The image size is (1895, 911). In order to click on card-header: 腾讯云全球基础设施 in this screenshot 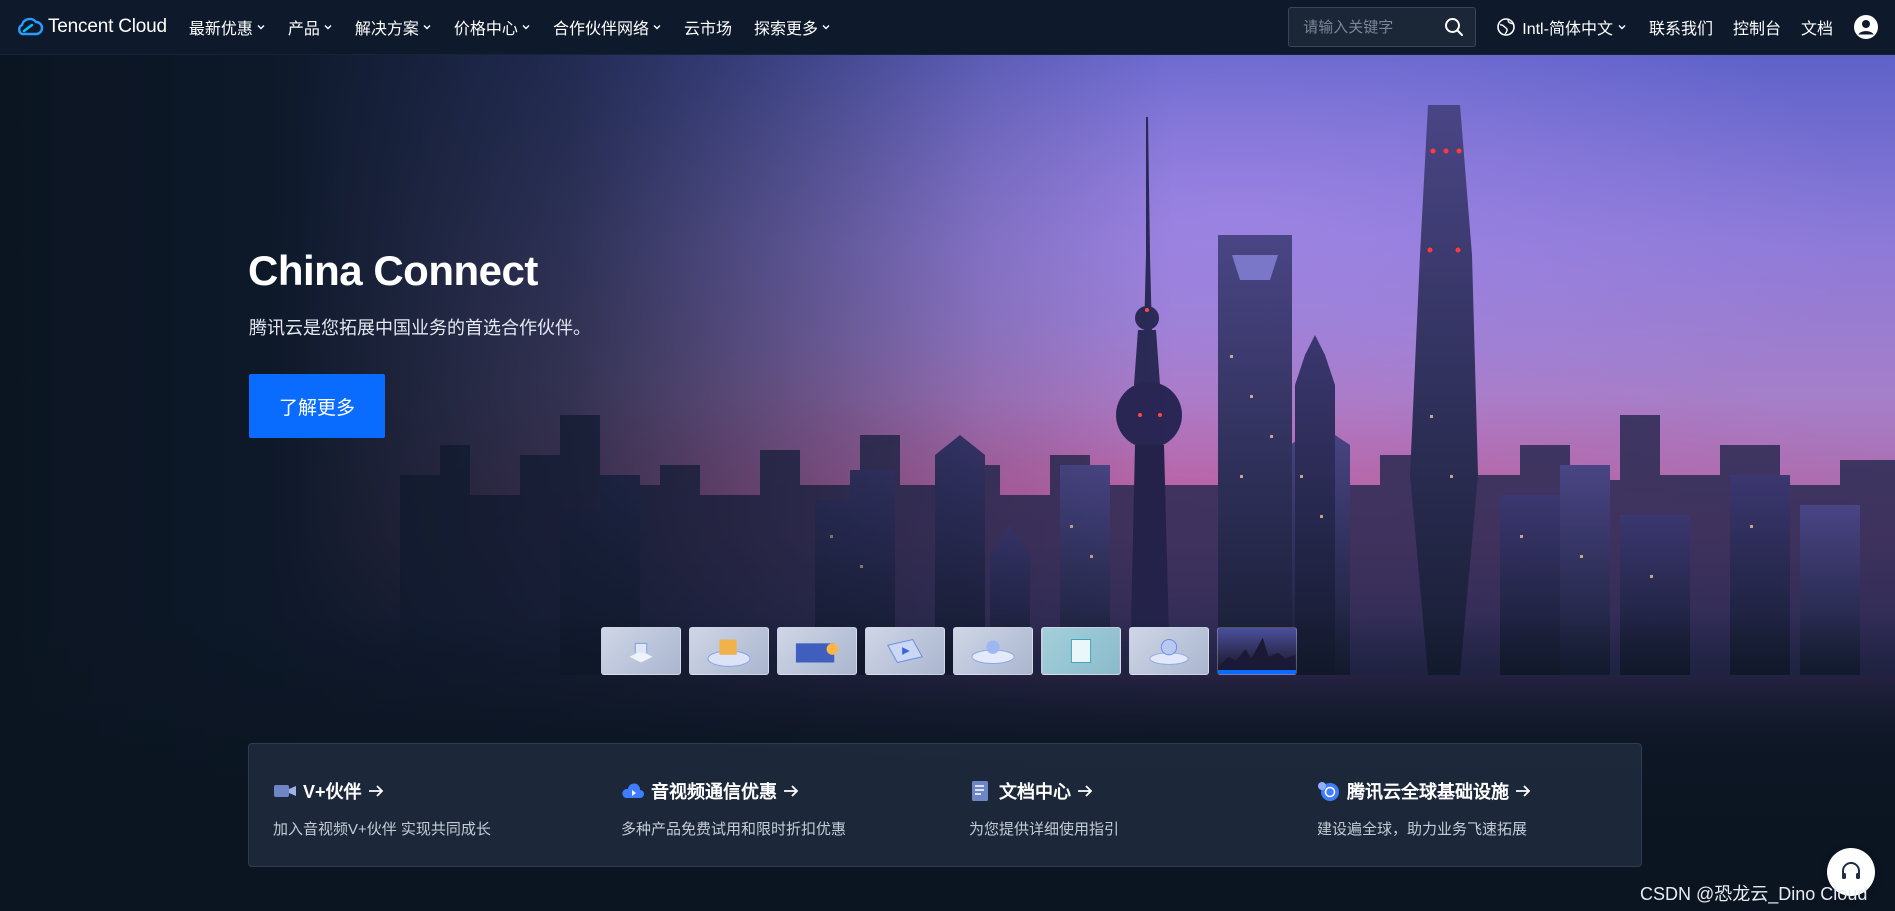, I will do `click(1479, 791)`.